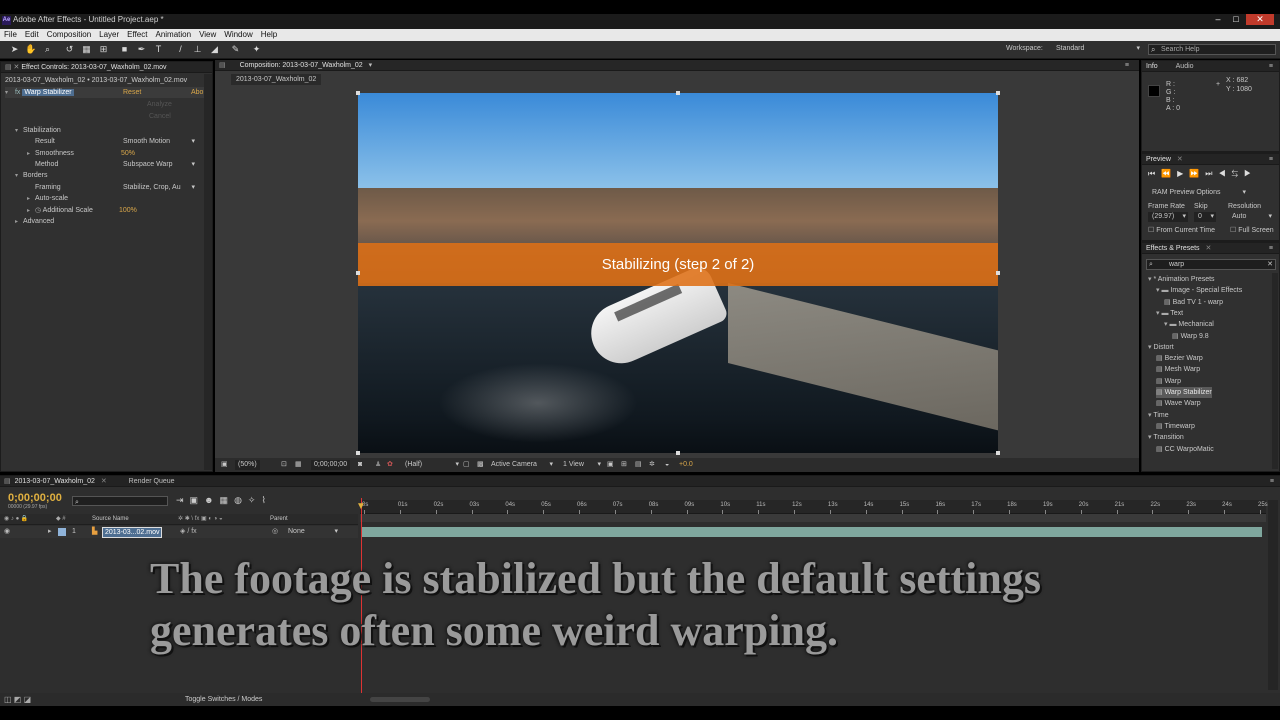  I want to click on clear-search-icon: ✕, so click(1270, 264).